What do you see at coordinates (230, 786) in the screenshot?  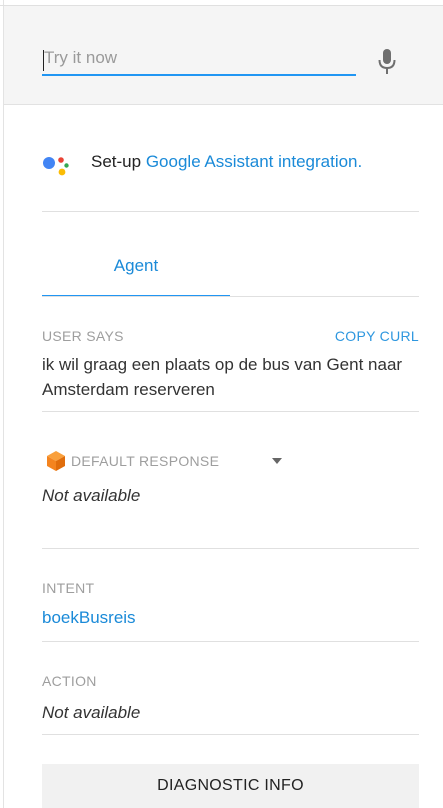 I see `diagnostic-info-button: DIAGNOSTIC INFO` at bounding box center [230, 786].